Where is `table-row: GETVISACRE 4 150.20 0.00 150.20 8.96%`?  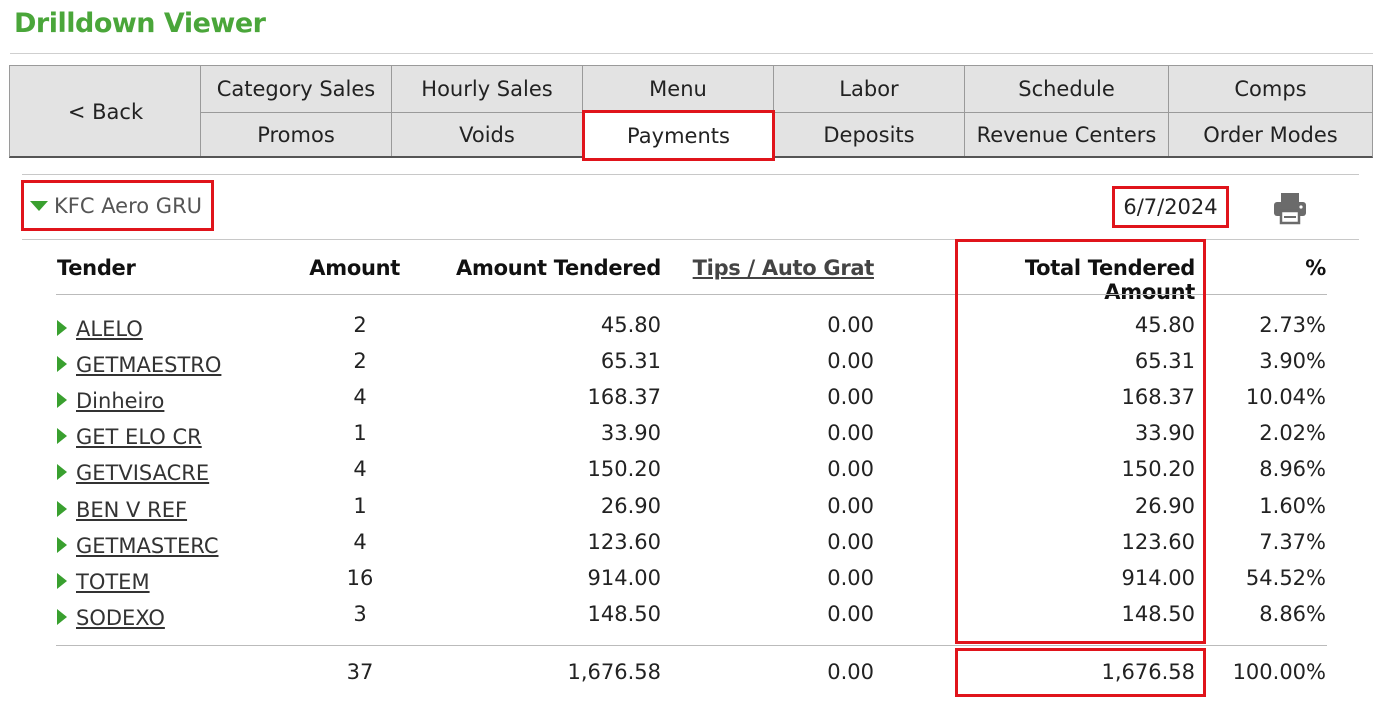 table-row: GETVISACRE 4 150.20 0.00 150.20 8.96% is located at coordinates (689, 475).